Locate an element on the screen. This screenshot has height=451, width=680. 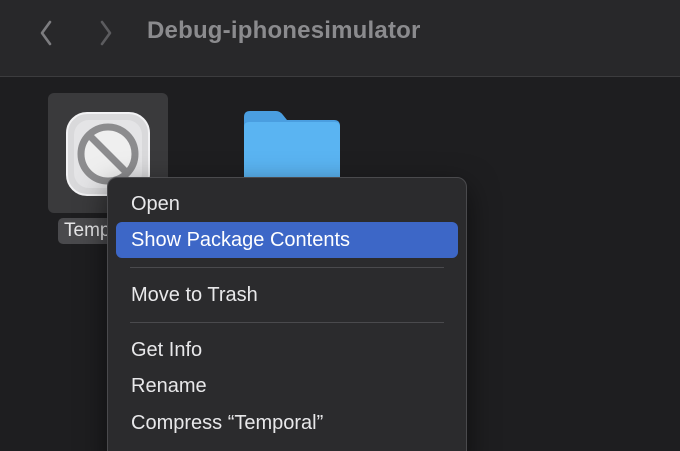
menu-item-show-package-contents: Show Package Contents is located at coordinates (287, 240).